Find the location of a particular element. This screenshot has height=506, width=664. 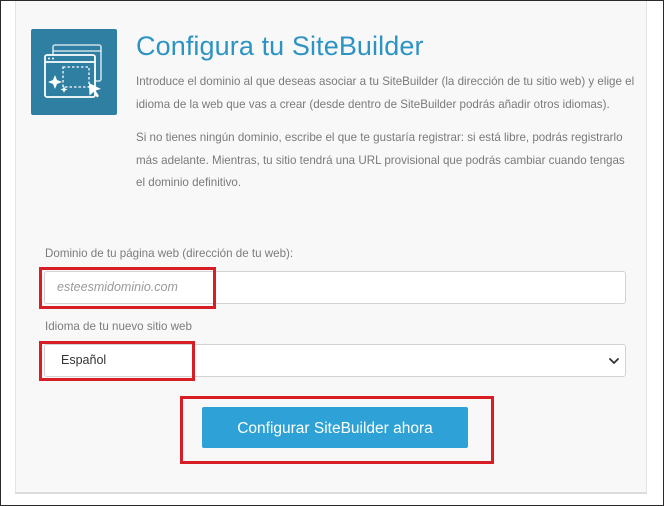

sitebuilder-logo is located at coordinates (74, 72).